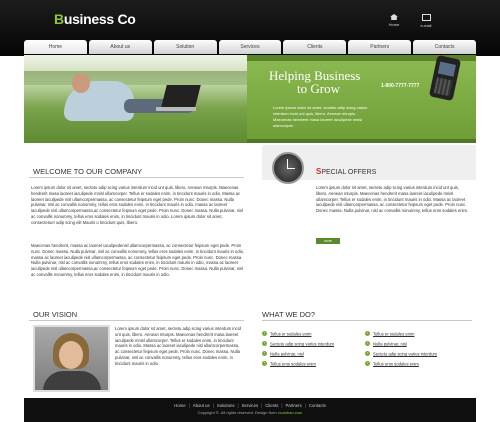 This screenshot has width=500, height=422. I want to click on laptop-base, so click(176, 109).